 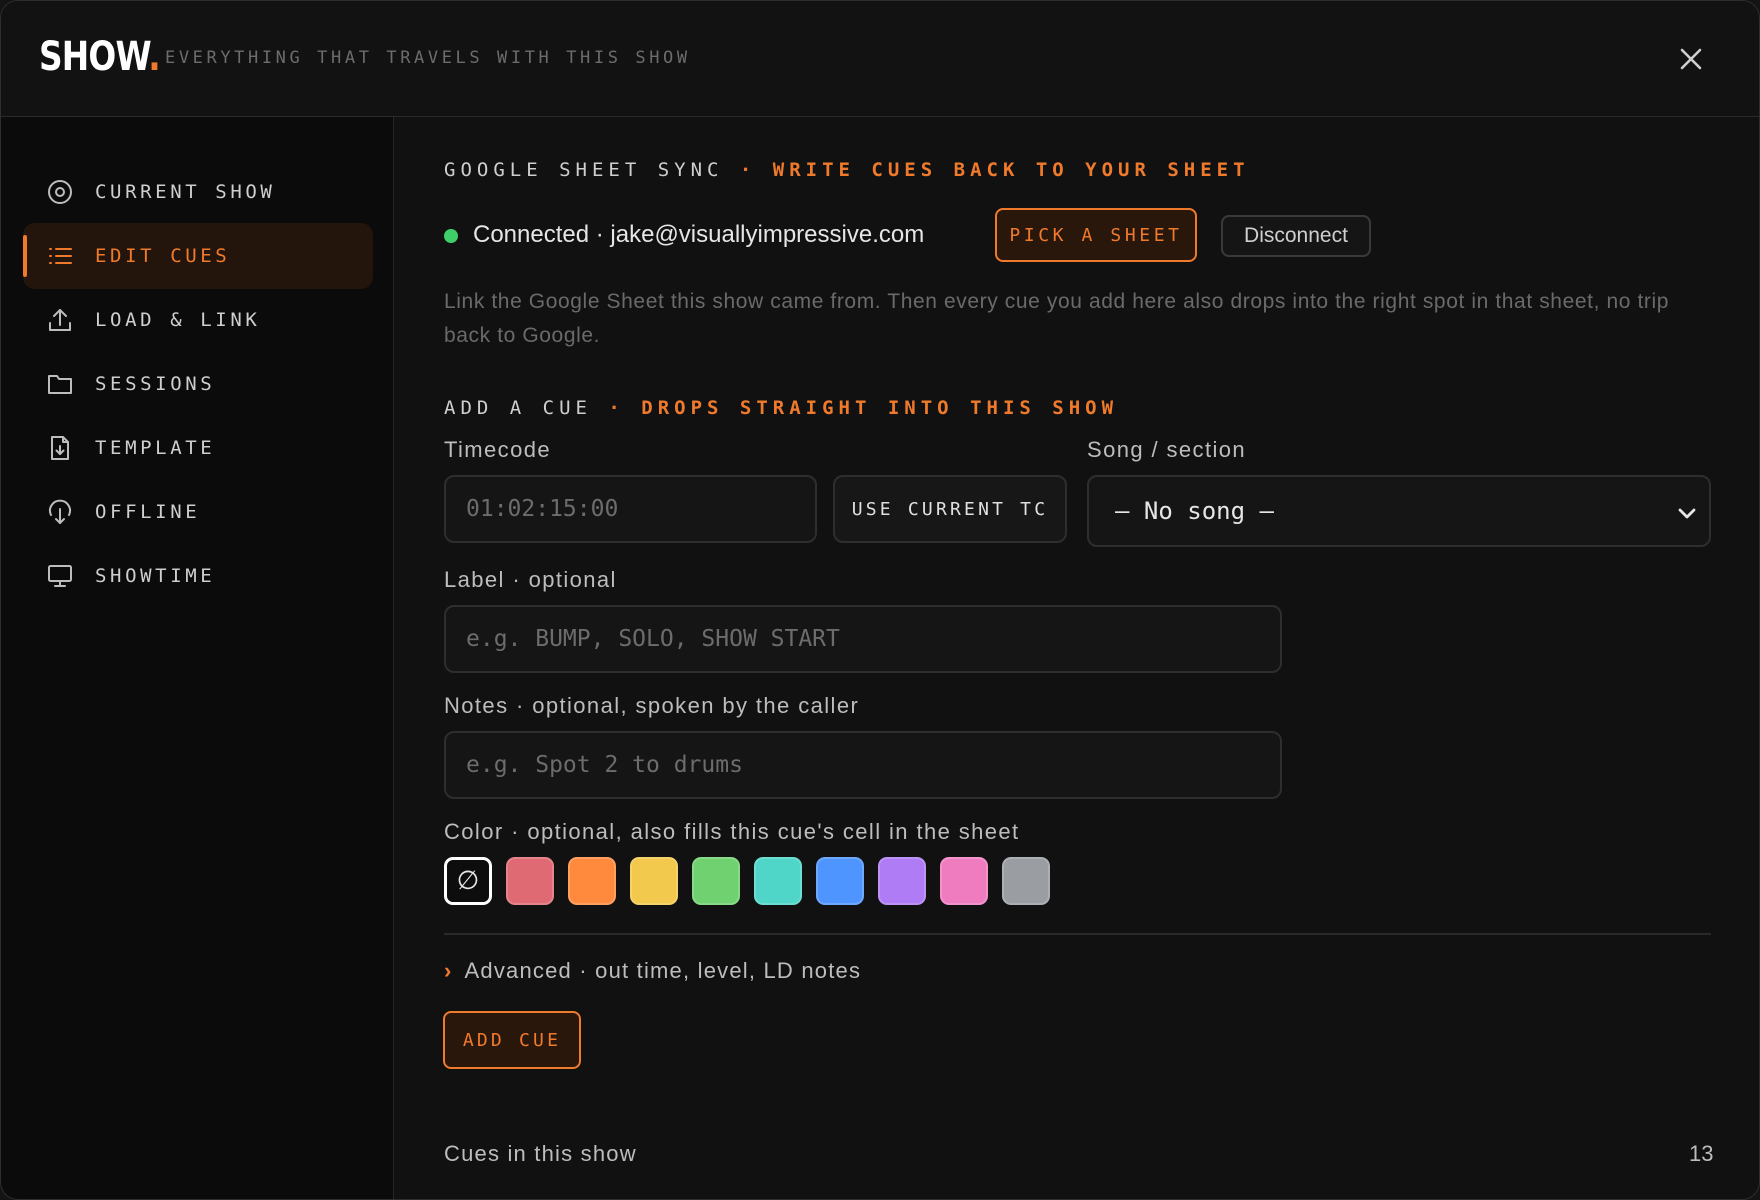 I want to click on status-dot, so click(x=451, y=236).